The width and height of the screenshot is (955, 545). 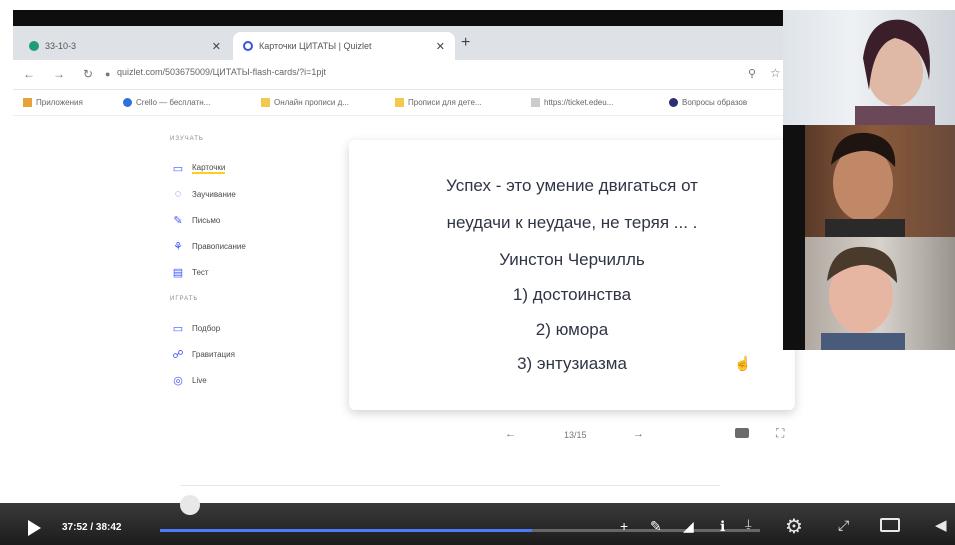 I want to click on sidebar-item-gravity: ☍ Гравитация, so click(x=203, y=354).